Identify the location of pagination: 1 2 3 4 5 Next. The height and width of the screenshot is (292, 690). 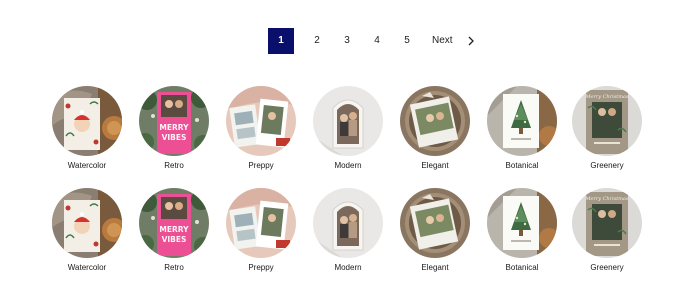
(345, 41).